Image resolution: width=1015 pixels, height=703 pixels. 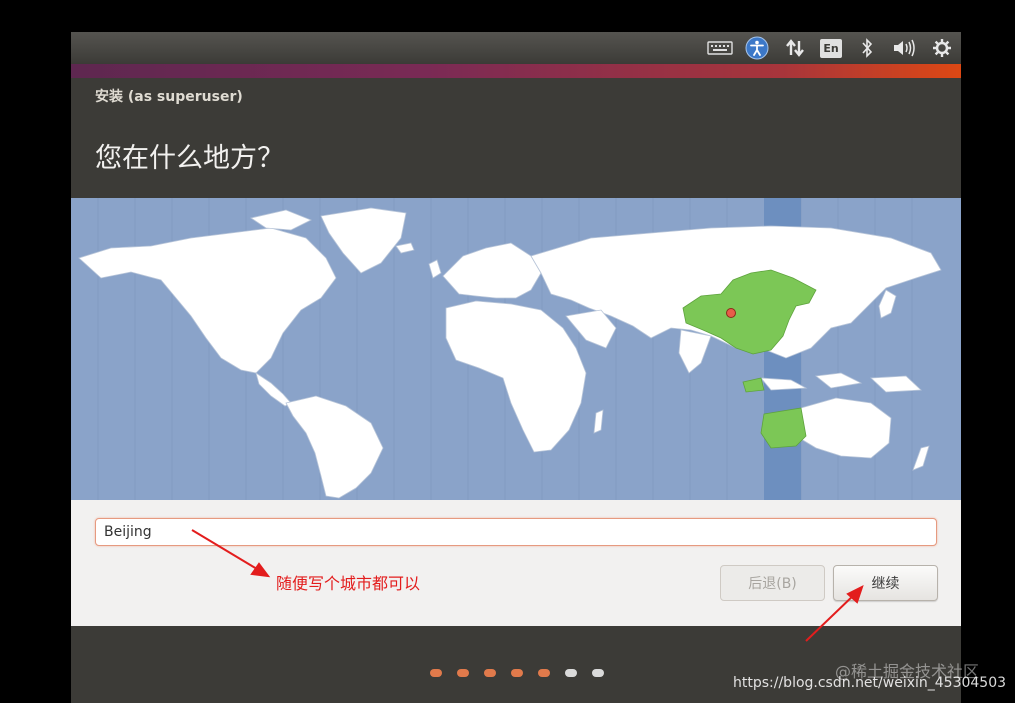 What do you see at coordinates (731, 313) in the screenshot?
I see `selected-city-marker` at bounding box center [731, 313].